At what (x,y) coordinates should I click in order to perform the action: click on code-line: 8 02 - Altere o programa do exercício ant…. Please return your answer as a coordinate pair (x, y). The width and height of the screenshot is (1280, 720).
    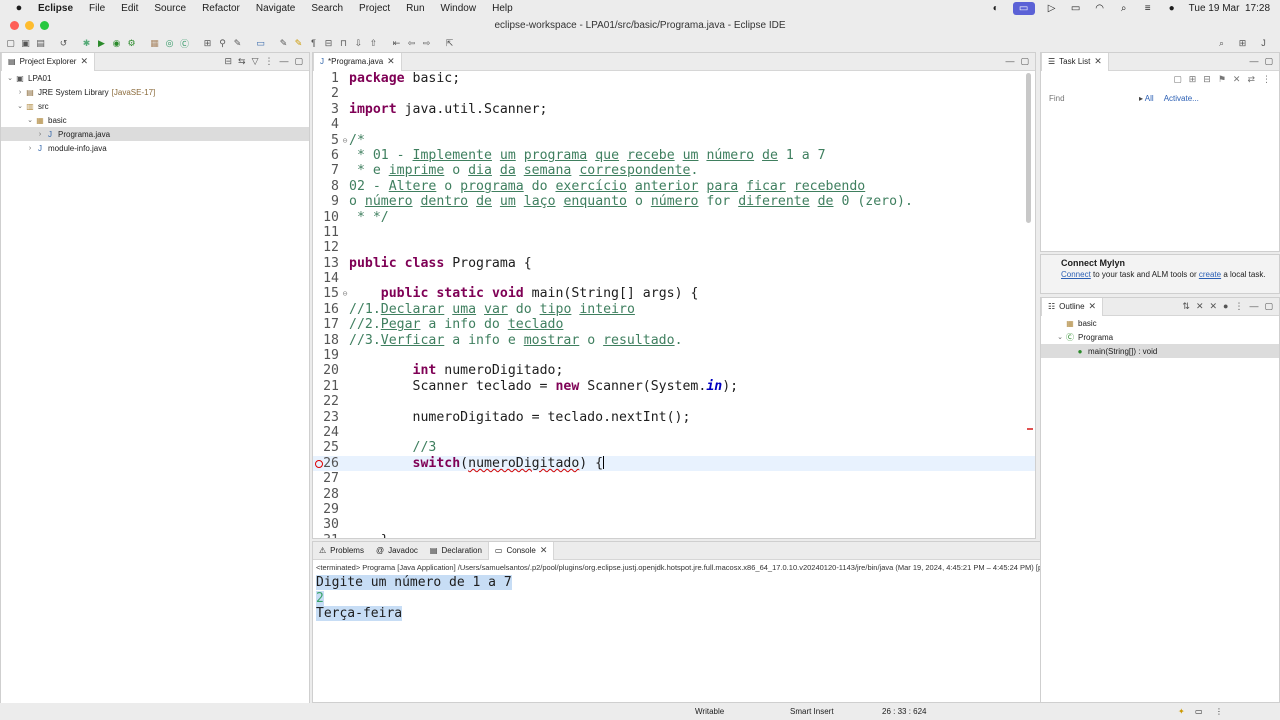
    Looking at the image, I should click on (674, 186).